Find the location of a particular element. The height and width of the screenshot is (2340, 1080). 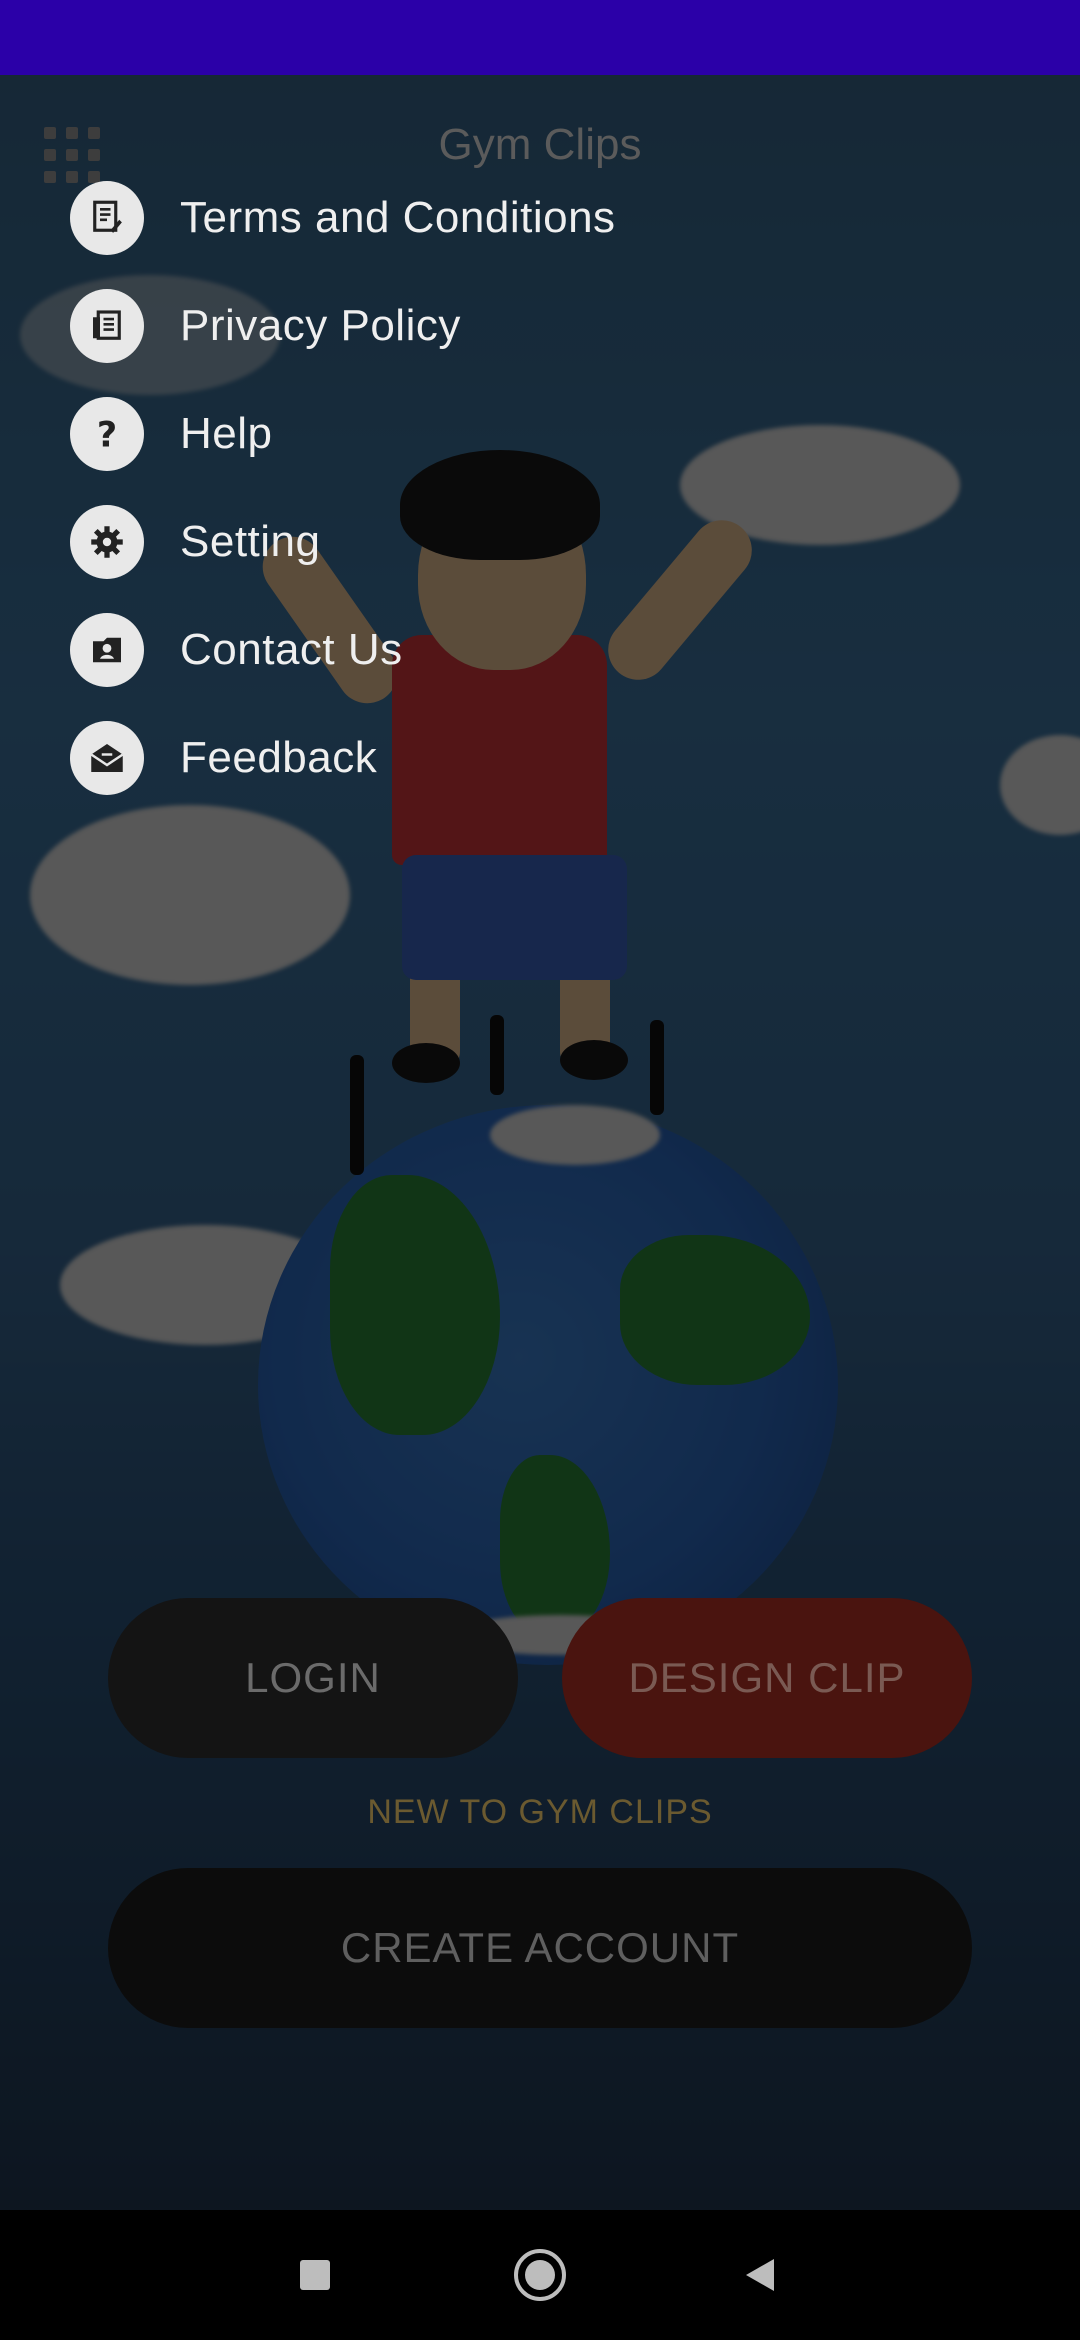

system-navigation-bar is located at coordinates (540, 2275).